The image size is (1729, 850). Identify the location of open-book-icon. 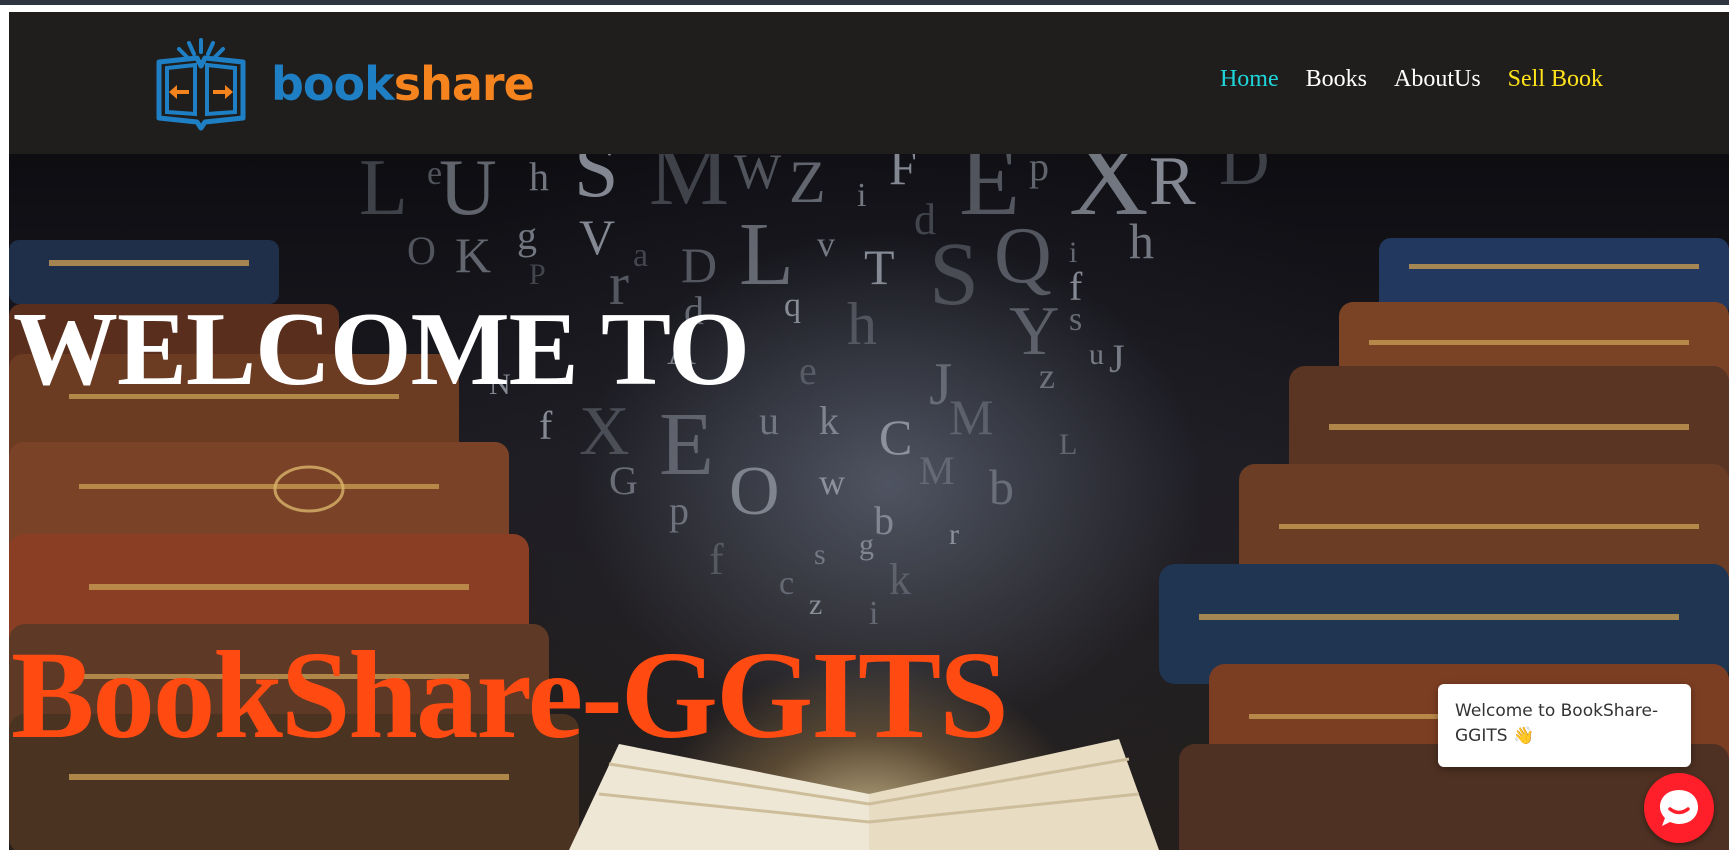
(201, 84).